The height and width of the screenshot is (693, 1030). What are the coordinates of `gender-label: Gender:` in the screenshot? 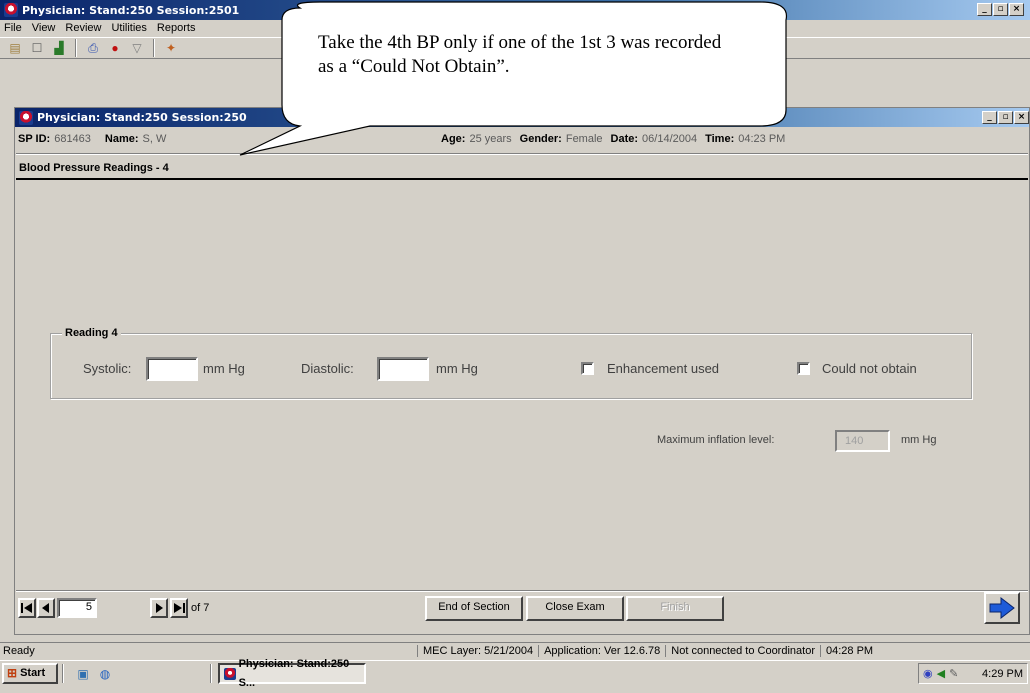 It's located at (540, 139).